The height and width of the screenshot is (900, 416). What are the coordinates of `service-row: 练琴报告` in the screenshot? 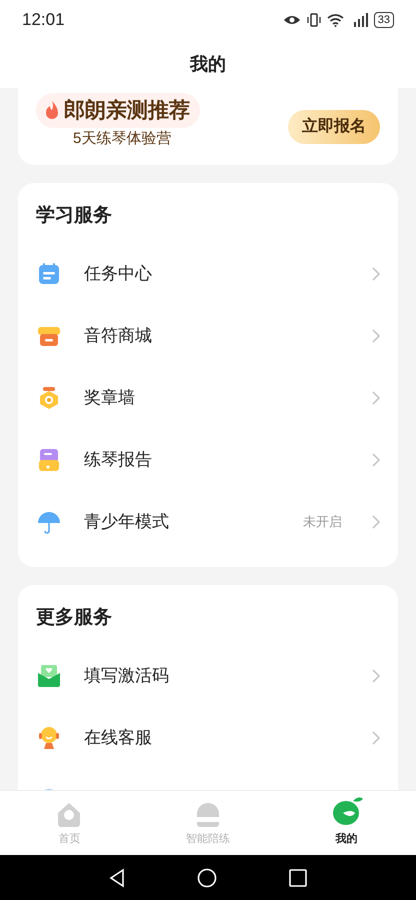 It's located at (208, 460).